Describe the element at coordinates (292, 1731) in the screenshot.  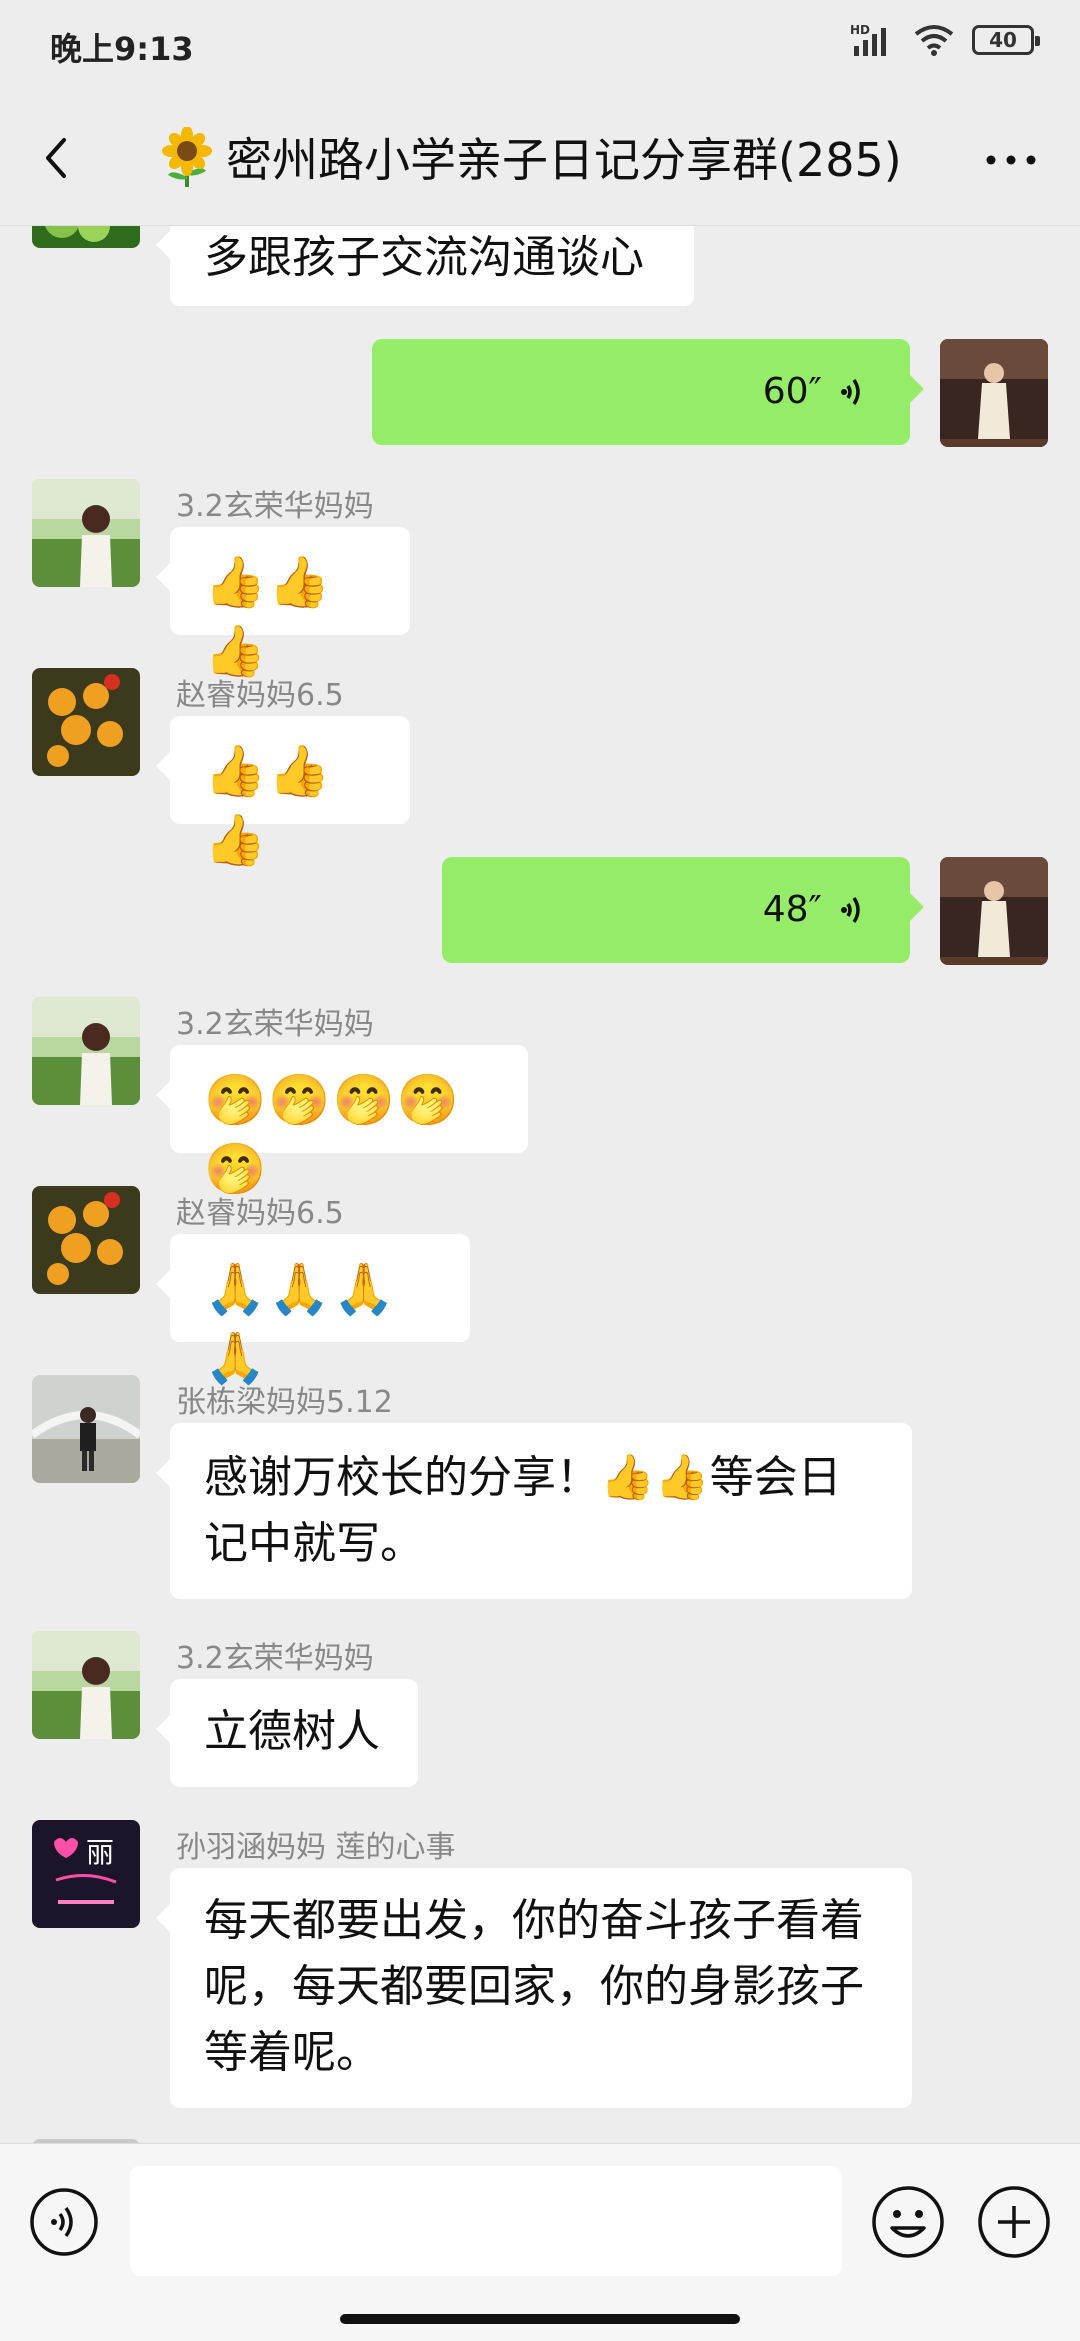
I see `message-text: 立德树人` at that location.